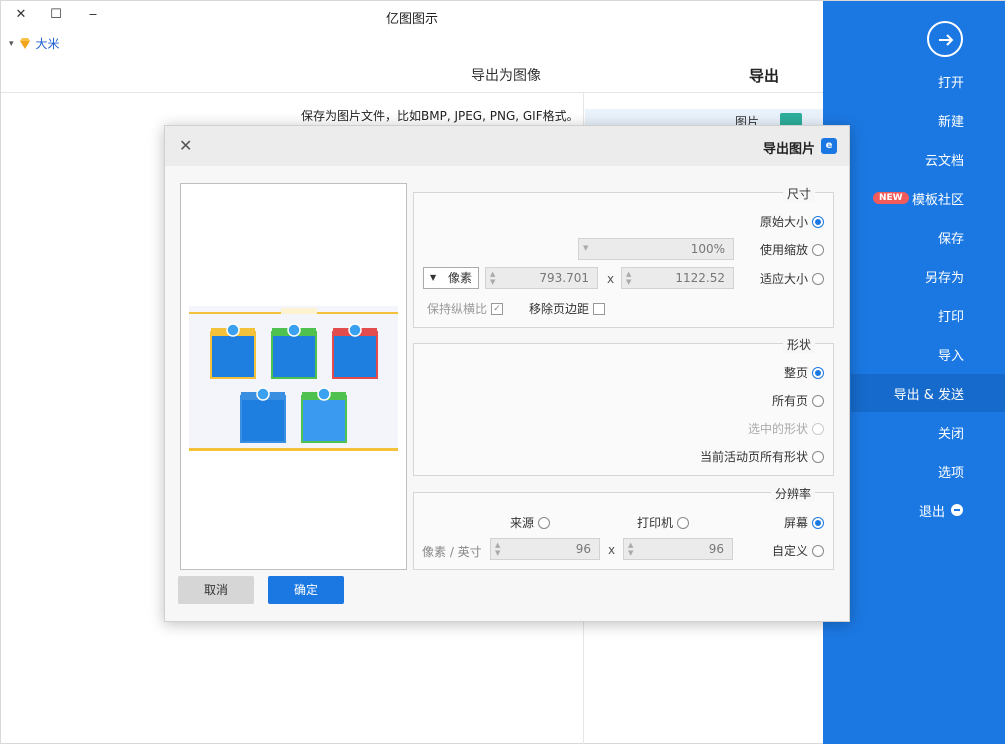 The image size is (1005, 744). What do you see at coordinates (795, 373) in the screenshot?
I see `radio-label: 整页` at bounding box center [795, 373].